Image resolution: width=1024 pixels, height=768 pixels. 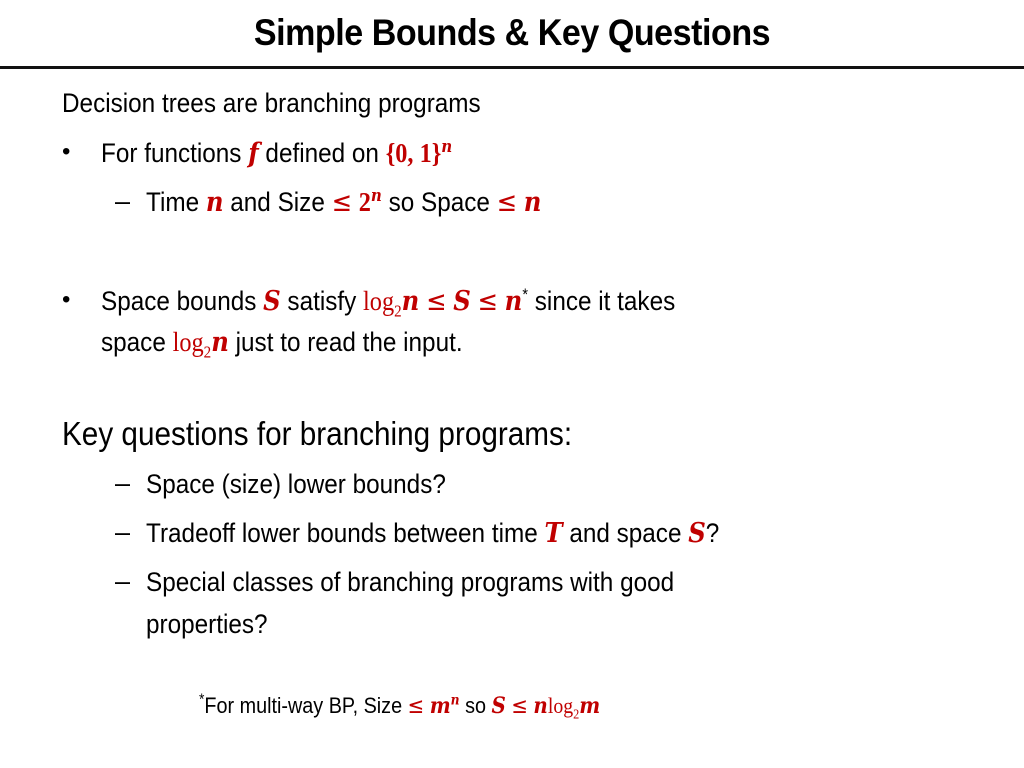 I want to click on text: Tradeoff lower bounds between time, so click(x=345, y=533).